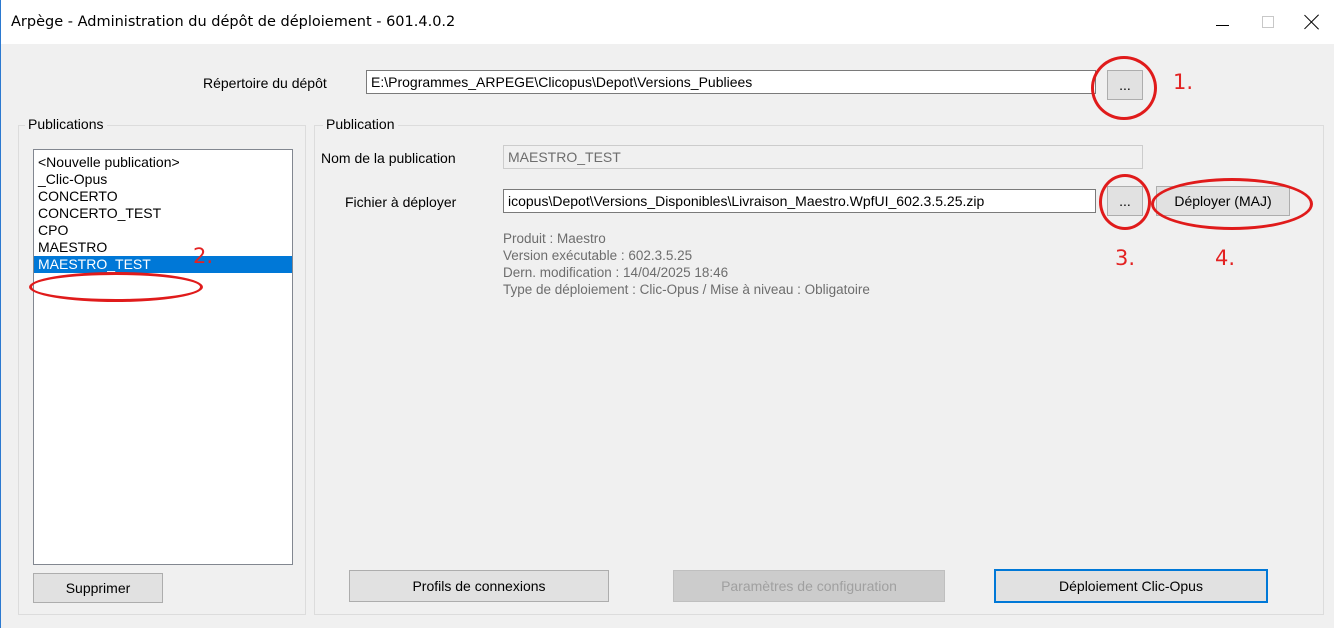  Describe the element at coordinates (98, 588) in the screenshot. I see `delete-button: Supprimer` at that location.